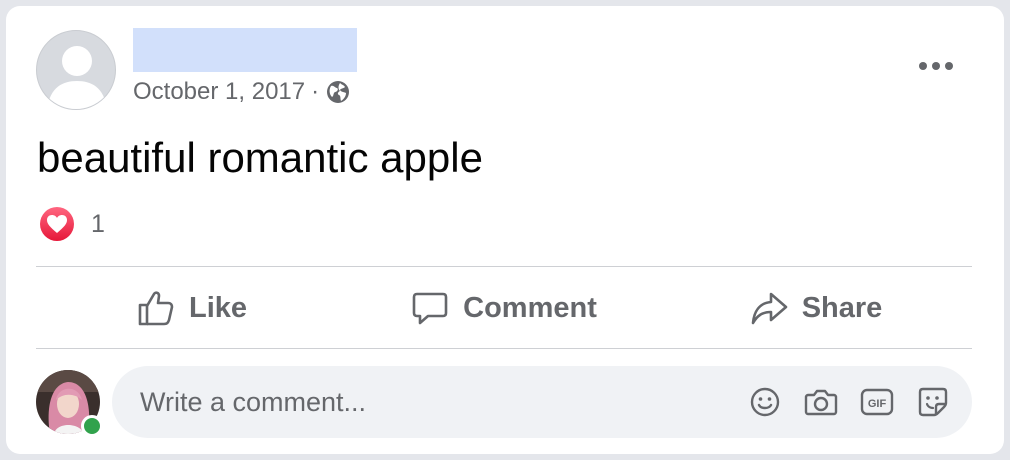 The image size is (1010, 460). Describe the element at coordinates (430, 308) in the screenshot. I see `comment-bubble-icon` at that location.